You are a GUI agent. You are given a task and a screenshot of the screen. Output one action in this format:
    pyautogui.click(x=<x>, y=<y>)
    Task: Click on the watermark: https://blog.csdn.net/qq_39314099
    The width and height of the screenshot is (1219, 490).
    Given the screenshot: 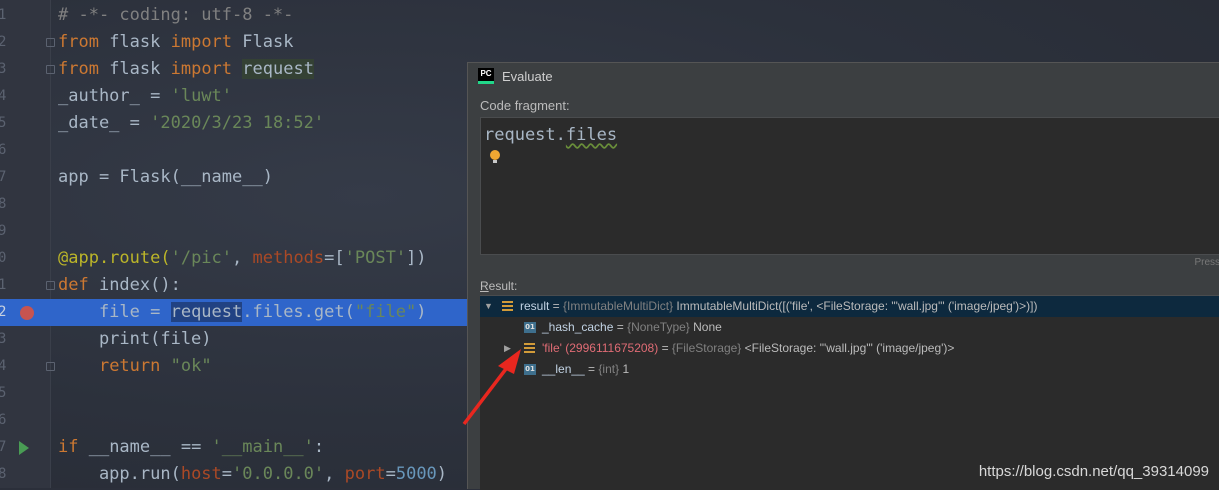 What is the action you would take?
    pyautogui.click(x=1093, y=471)
    